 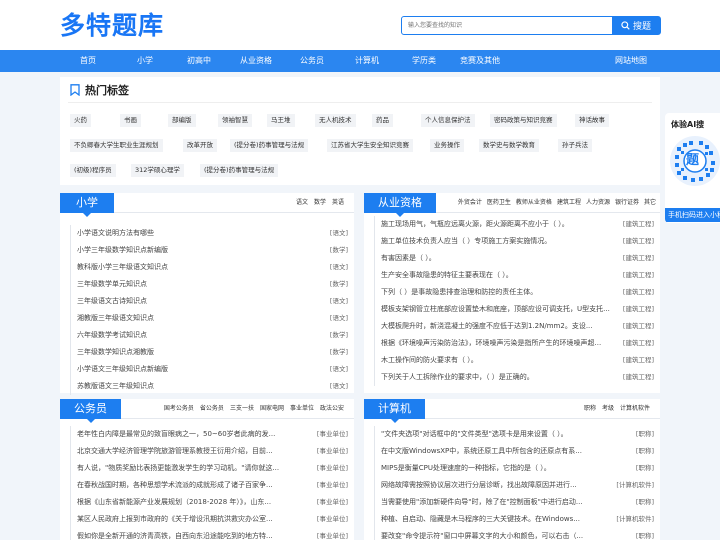 I want to click on hot-tag: 孙子兵法, so click(x=575, y=145).